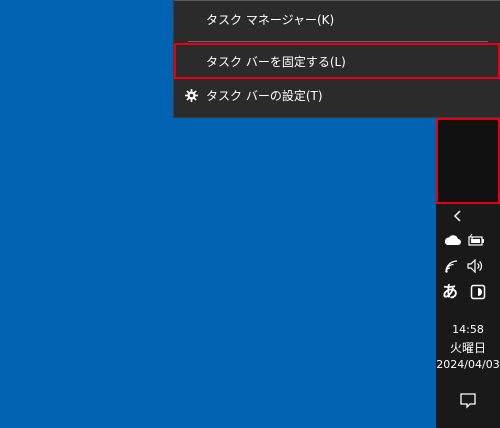  I want to click on action-center-icon, so click(468, 400).